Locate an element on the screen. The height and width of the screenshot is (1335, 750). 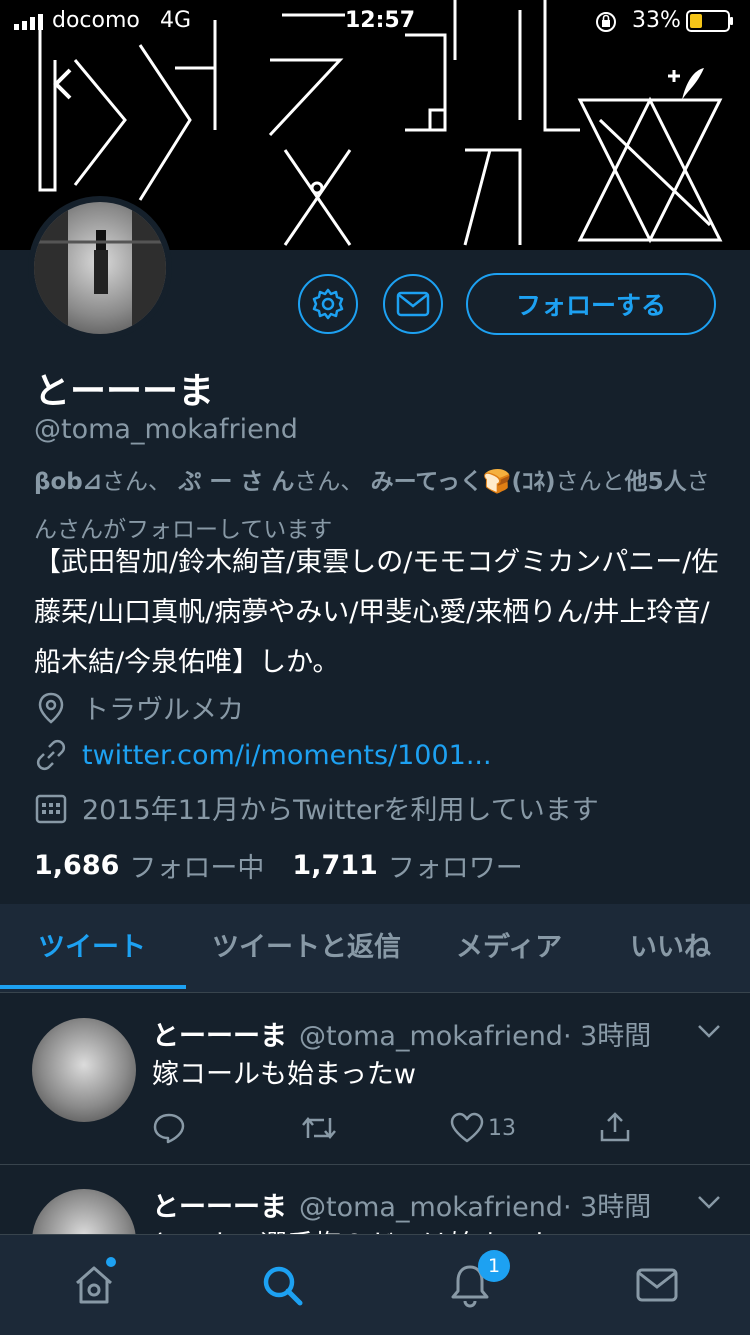
following-label: フォロー中 is located at coordinates (197, 868).